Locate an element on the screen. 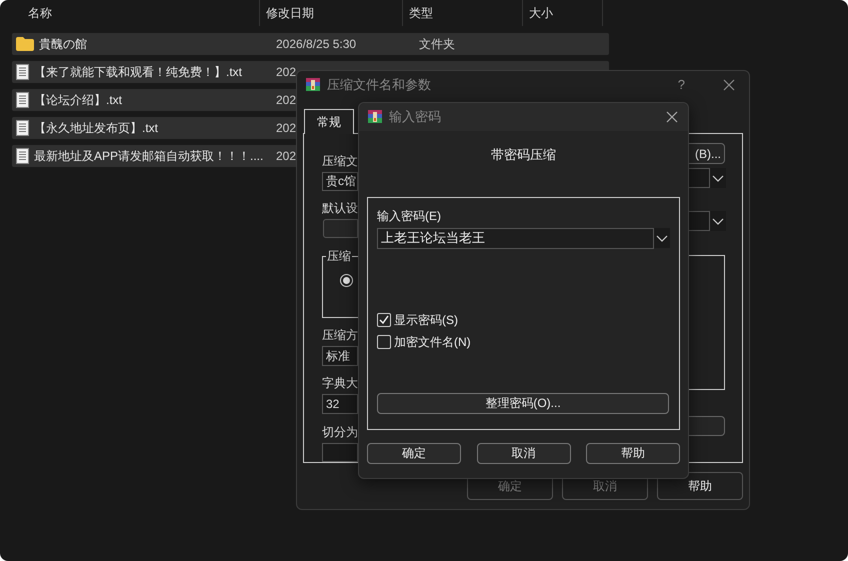  file-name: 【论坛介绍】.txt is located at coordinates (78, 100).